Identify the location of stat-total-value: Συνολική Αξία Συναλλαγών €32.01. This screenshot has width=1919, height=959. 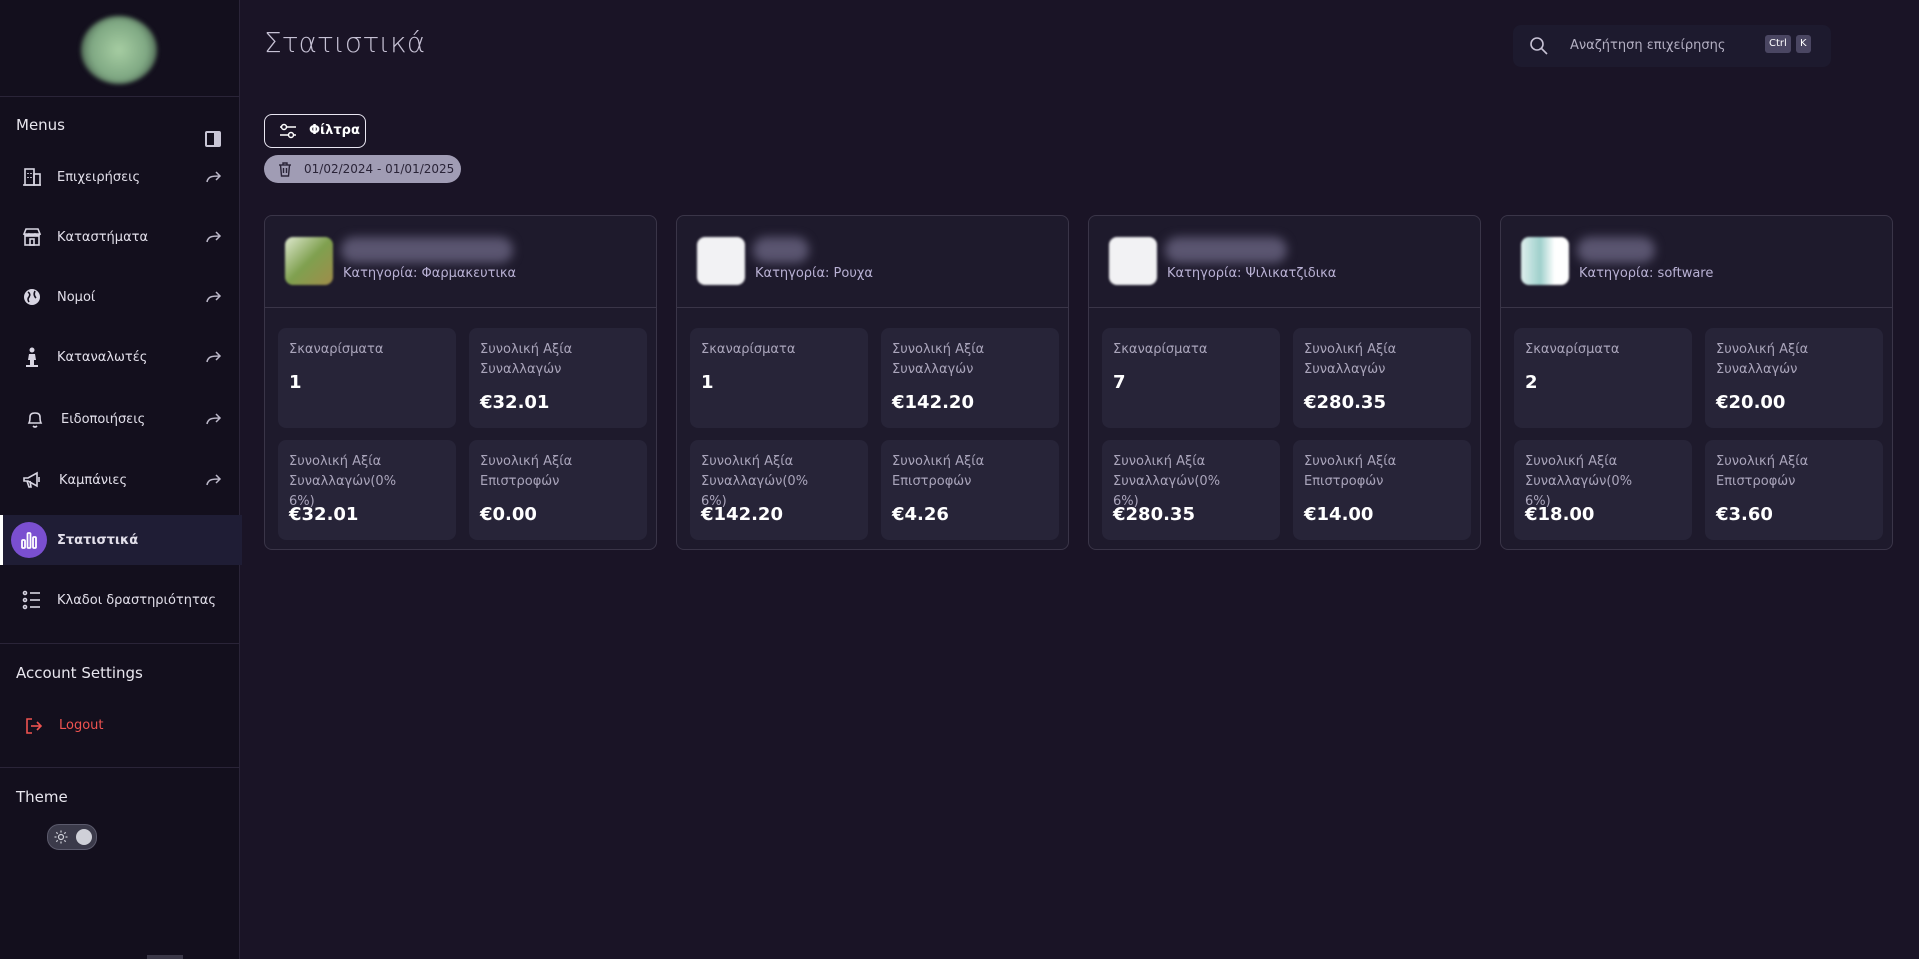
(558, 378).